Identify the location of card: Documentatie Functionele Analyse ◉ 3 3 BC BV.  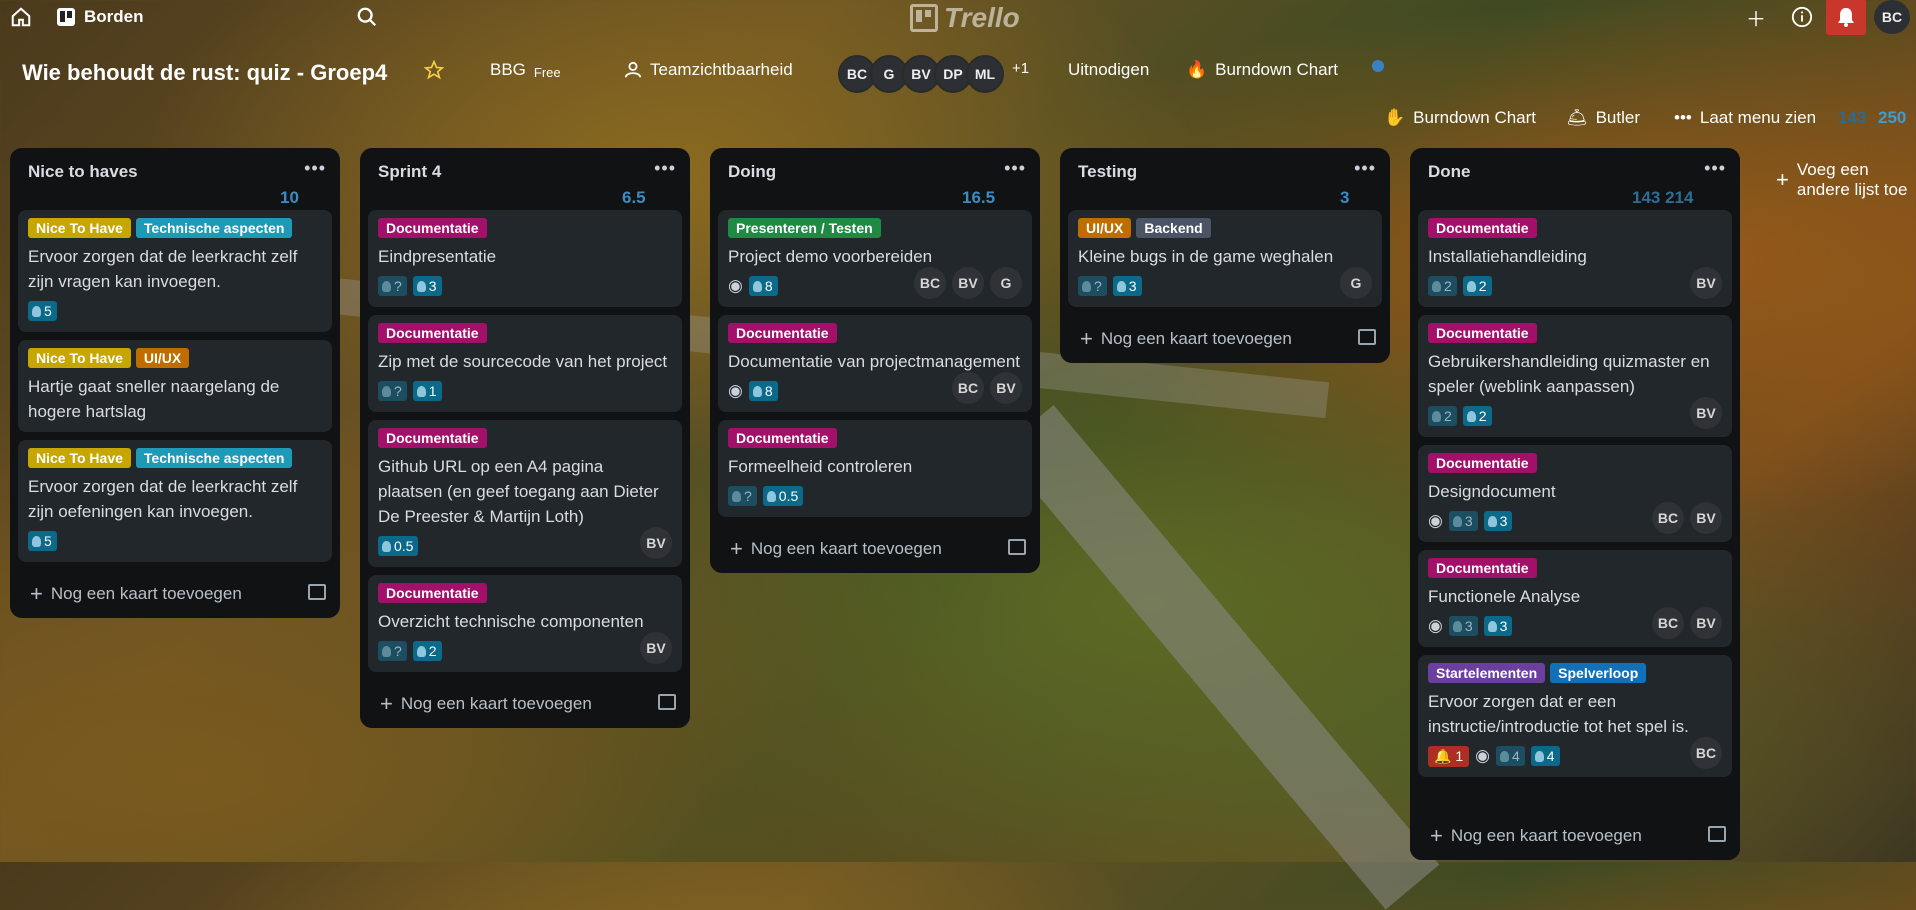
(1575, 598).